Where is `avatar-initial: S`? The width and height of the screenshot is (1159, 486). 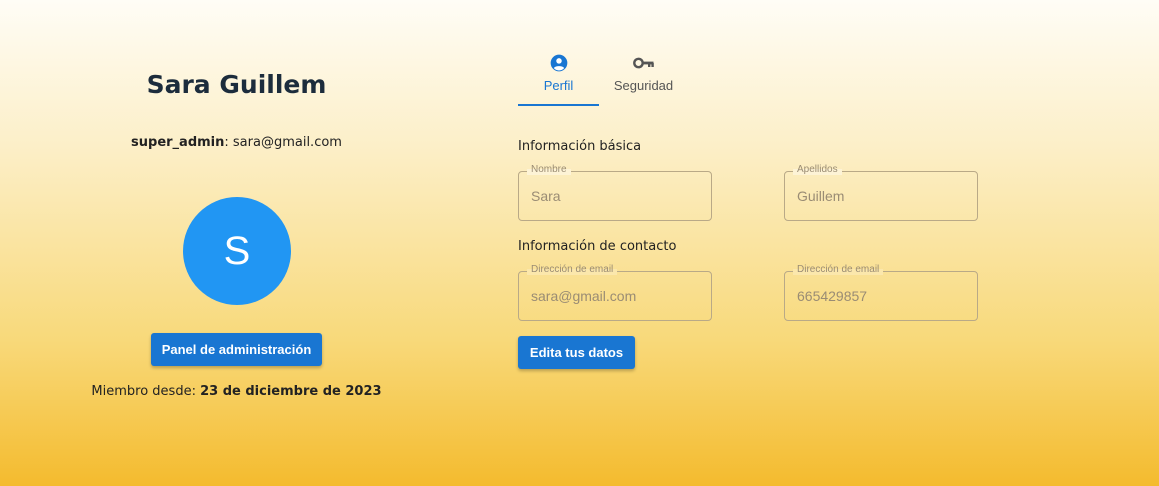 avatar-initial: S is located at coordinates (237, 250).